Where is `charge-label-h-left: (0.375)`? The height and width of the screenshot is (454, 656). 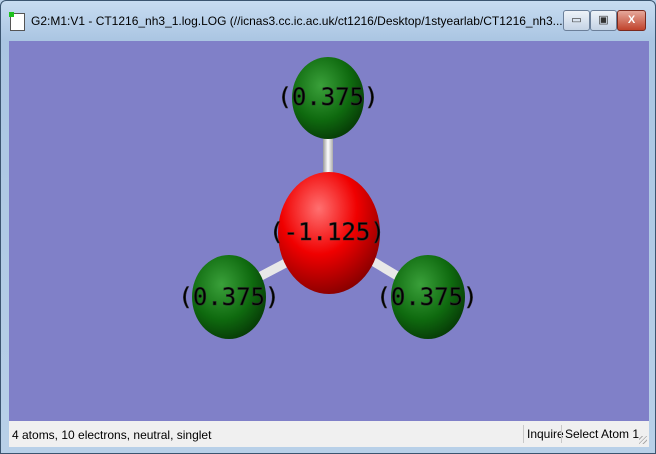 charge-label-h-left: (0.375) is located at coordinates (228, 297).